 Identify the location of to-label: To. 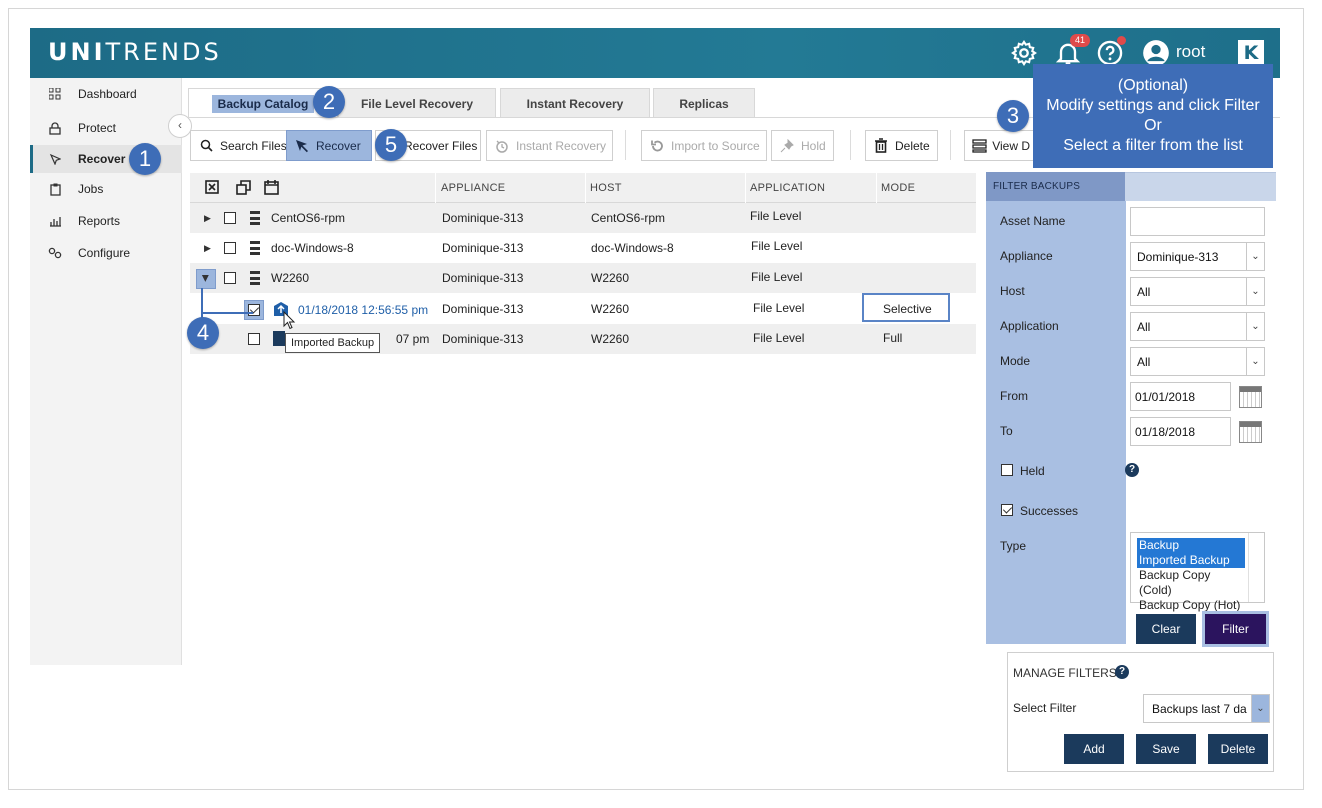
(1006, 431).